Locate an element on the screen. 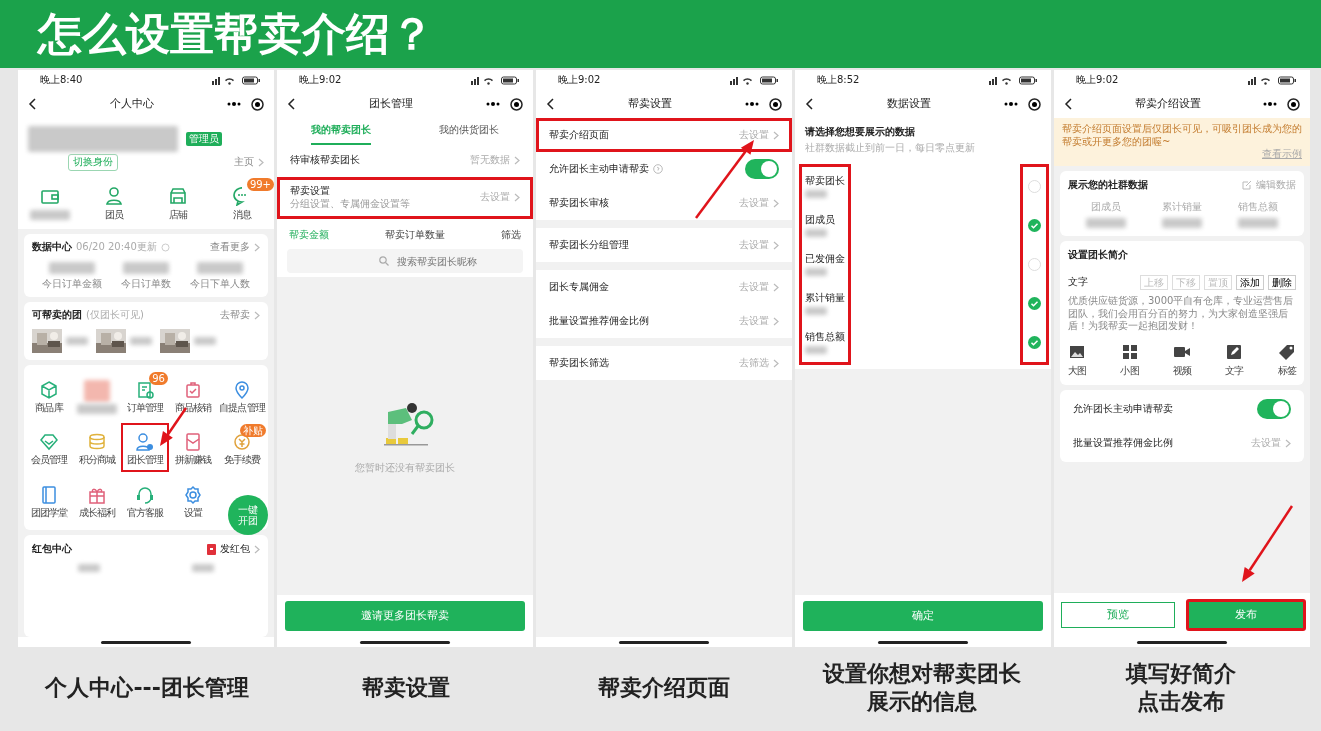  stat-label: 累计销量 is located at coordinates (1182, 207).